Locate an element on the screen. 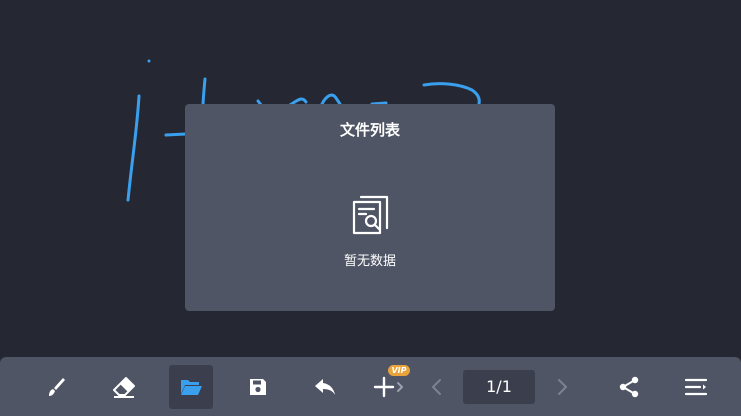 This screenshot has width=741, height=416. menu-icon is located at coordinates (696, 387).